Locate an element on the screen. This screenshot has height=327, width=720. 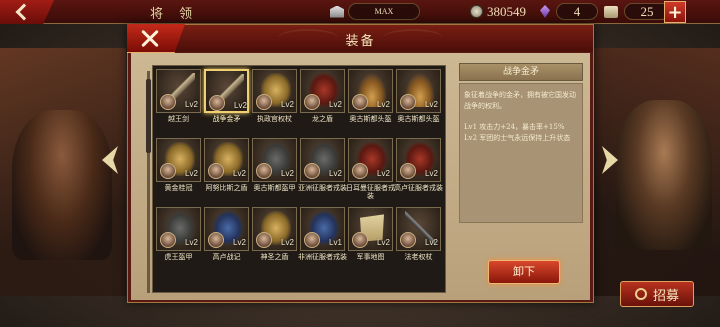
equipment-item: Lv2 日耳曼征服者戎装 is located at coordinates (370, 171).